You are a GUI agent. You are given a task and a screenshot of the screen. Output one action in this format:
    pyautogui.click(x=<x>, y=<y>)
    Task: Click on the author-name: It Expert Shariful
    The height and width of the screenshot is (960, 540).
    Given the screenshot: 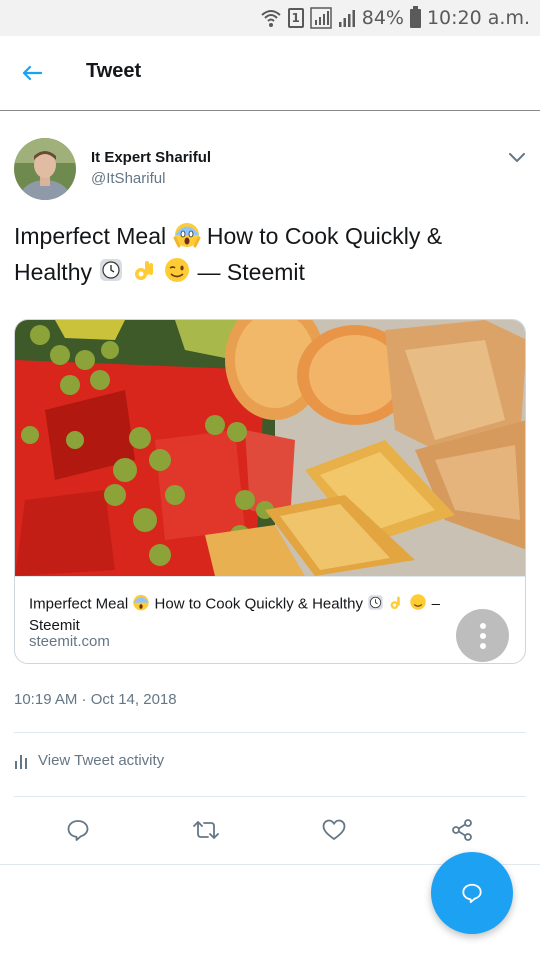 What is the action you would take?
    pyautogui.click(x=151, y=157)
    